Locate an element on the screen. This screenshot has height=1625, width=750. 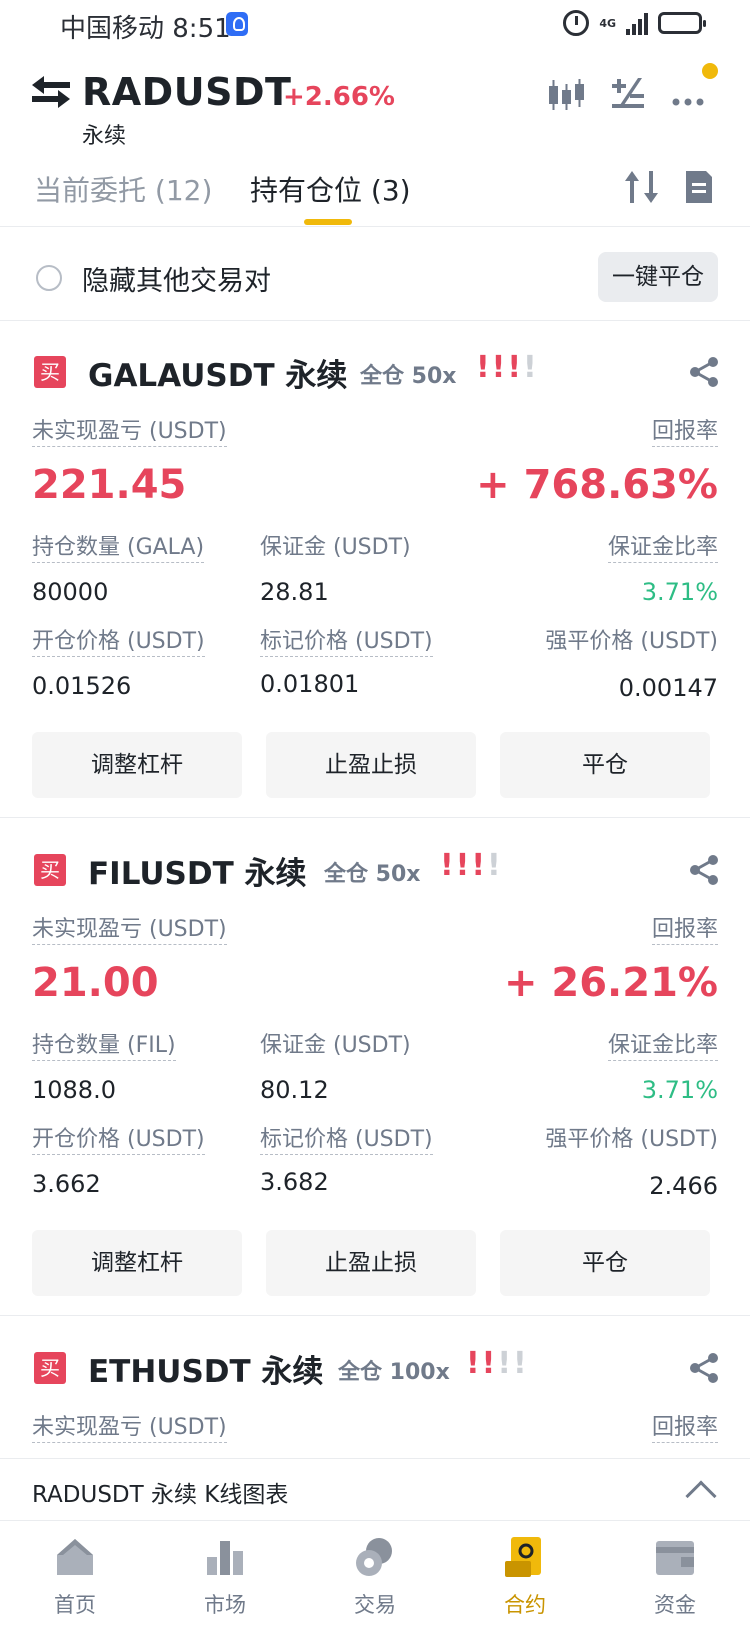
market-icon is located at coordinates (225, 1558).